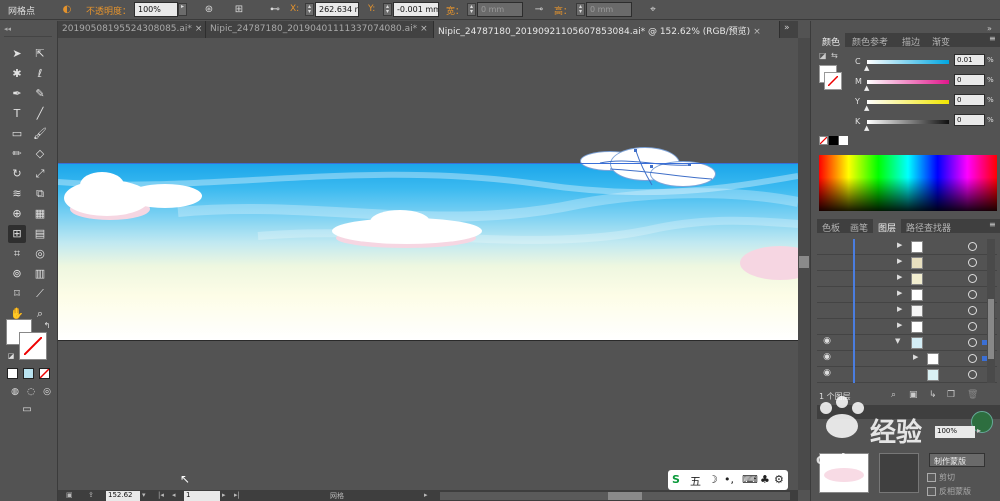 The width and height of the screenshot is (1000, 501). Describe the element at coordinates (182, 9) in the screenshot. I see `opacity-dropdown-button: ▸` at that location.